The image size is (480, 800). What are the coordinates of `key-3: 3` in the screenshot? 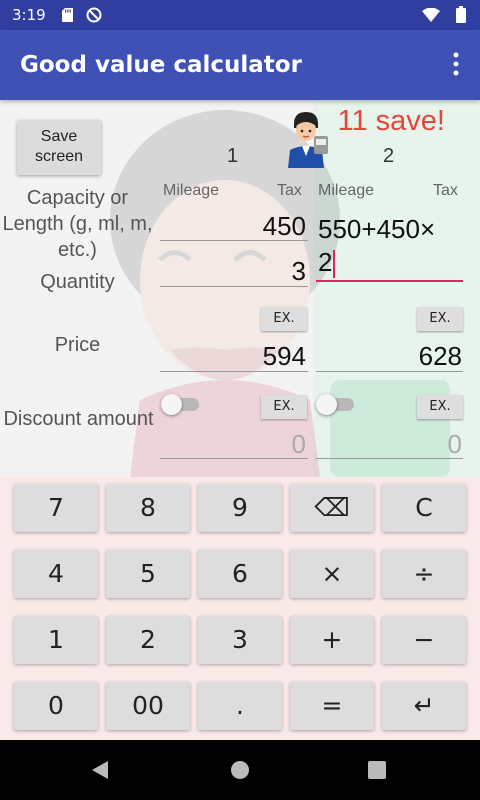 It's located at (240, 640).